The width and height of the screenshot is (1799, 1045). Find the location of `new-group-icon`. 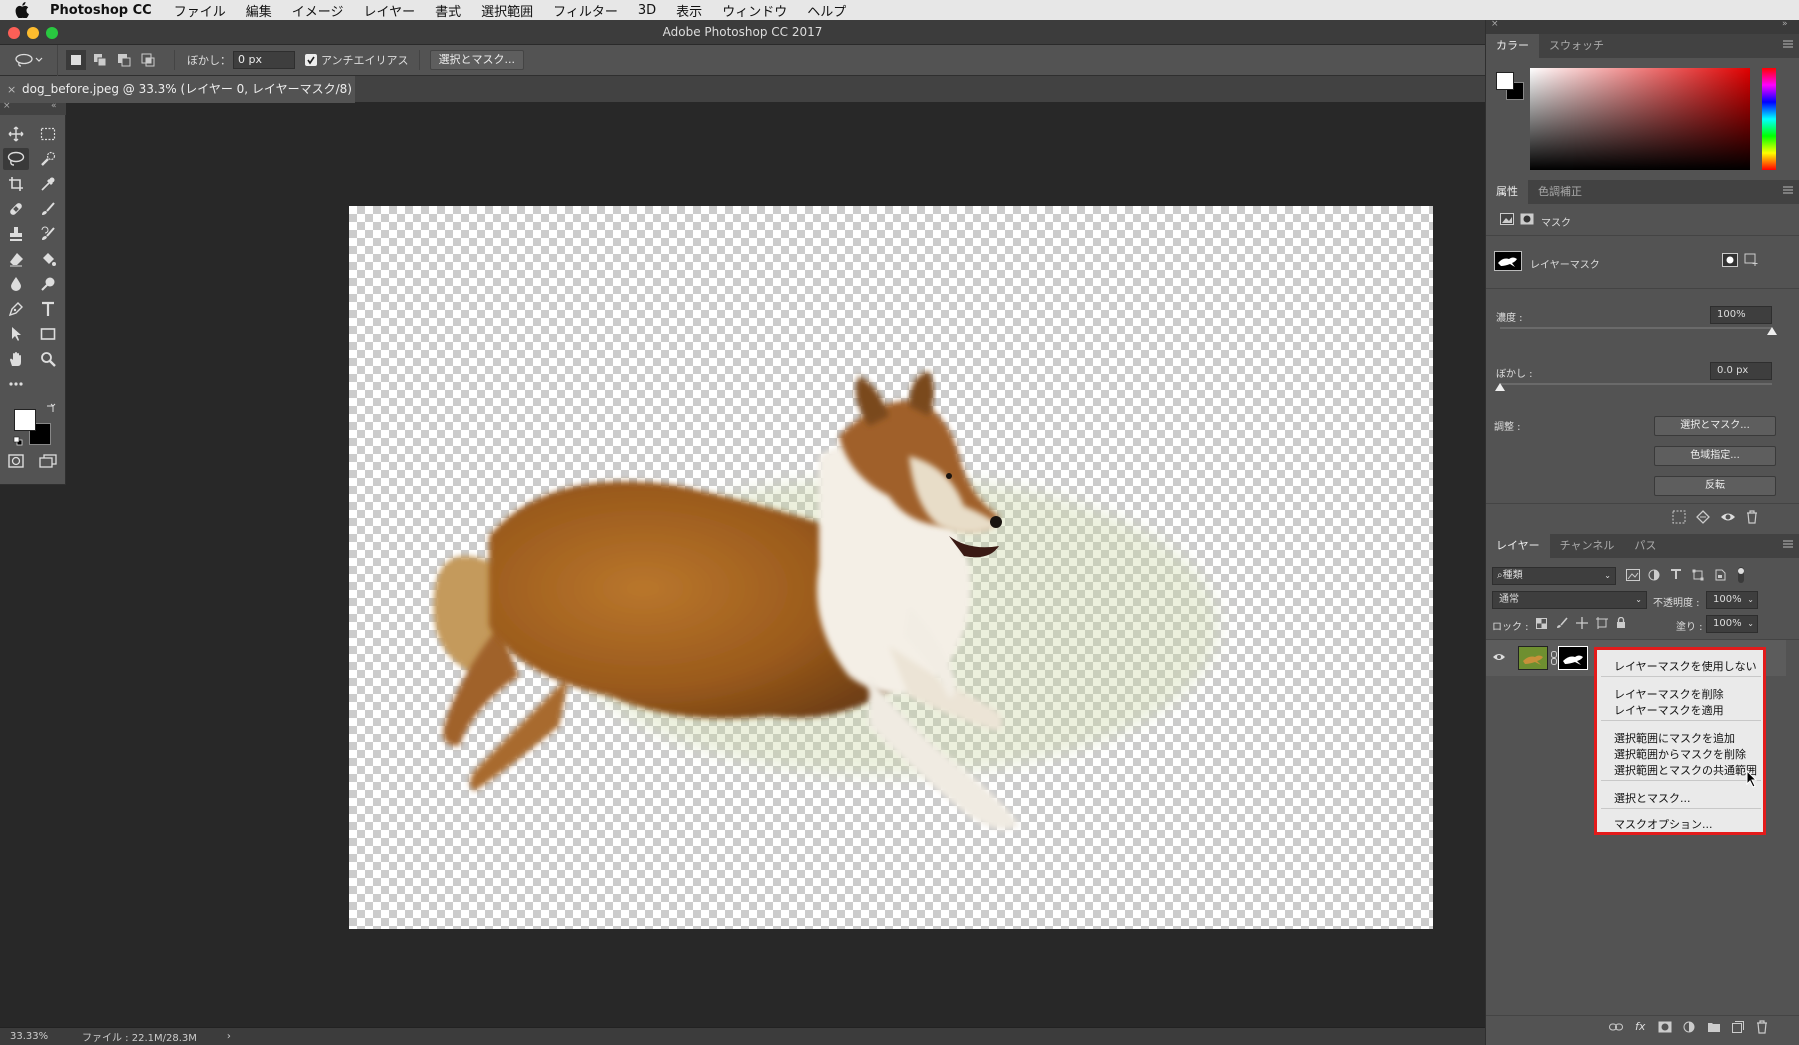

new-group-icon is located at coordinates (1714, 1027).